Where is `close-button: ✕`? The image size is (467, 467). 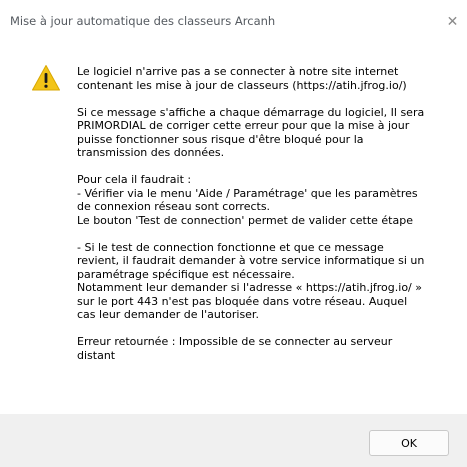 close-button: ✕ is located at coordinates (452, 22).